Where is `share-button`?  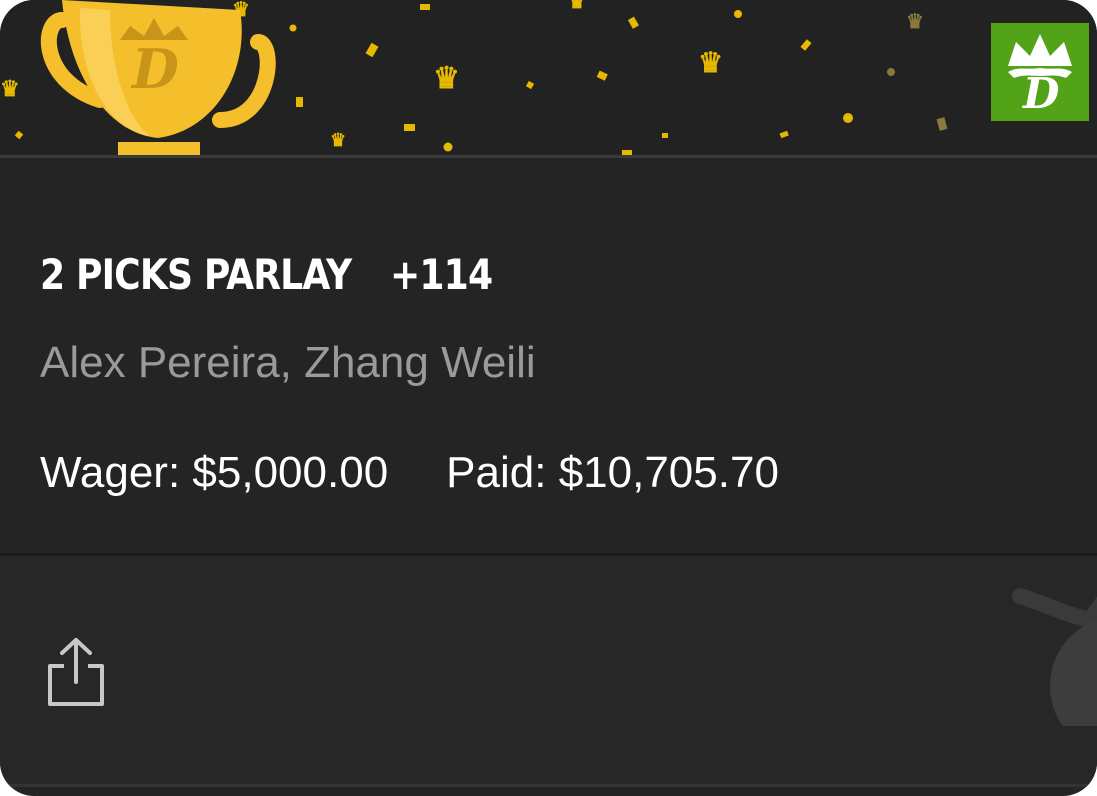 share-button is located at coordinates (76, 672).